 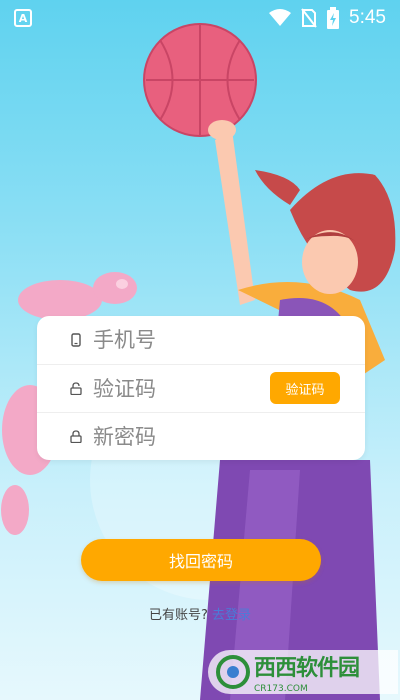 What do you see at coordinates (305, 388) in the screenshot?
I see `get-code-button: 验证码` at bounding box center [305, 388].